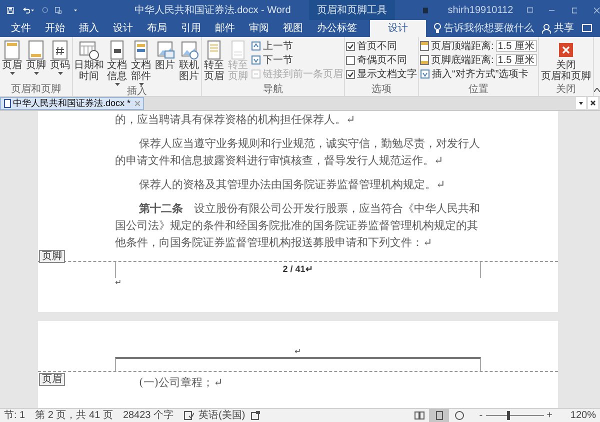 The height and width of the screenshot is (422, 600). I want to click on group-label: 选项, so click(381, 90).